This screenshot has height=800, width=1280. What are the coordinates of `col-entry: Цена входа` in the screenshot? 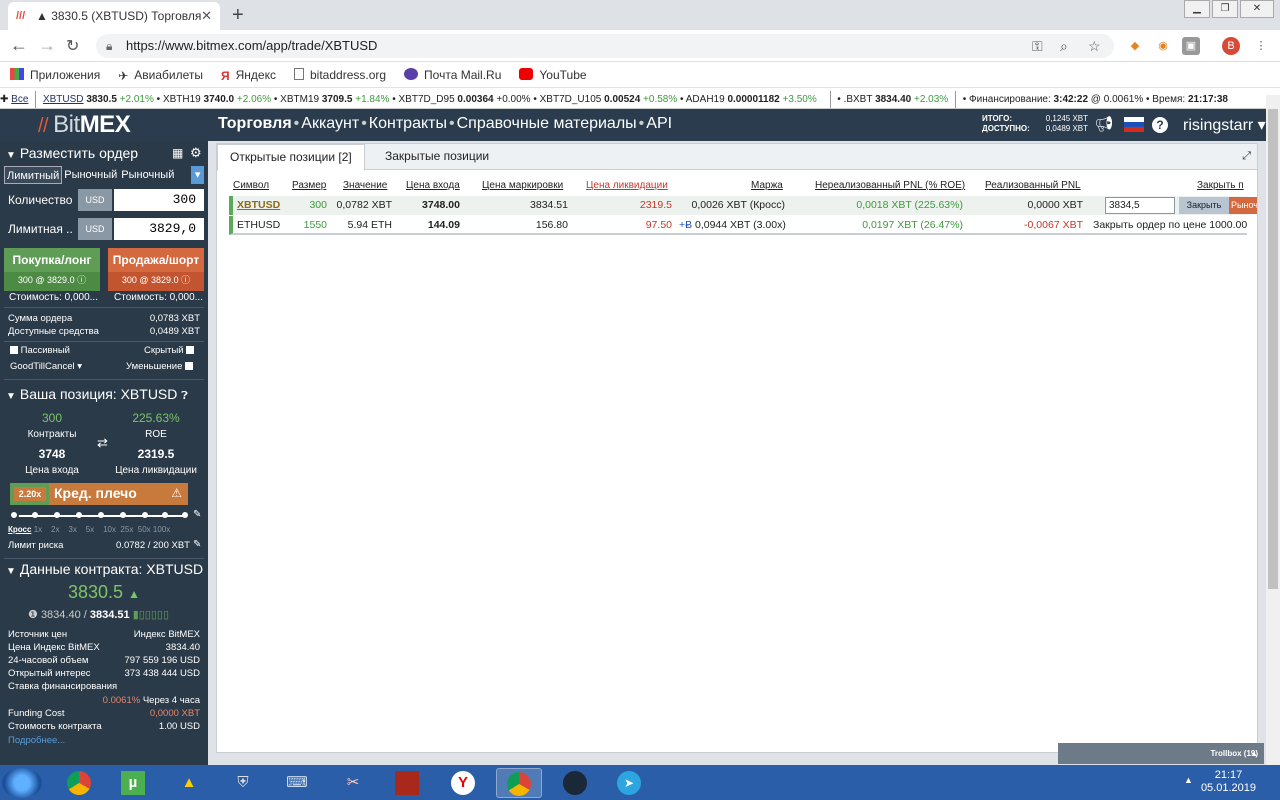 It's located at (433, 185).